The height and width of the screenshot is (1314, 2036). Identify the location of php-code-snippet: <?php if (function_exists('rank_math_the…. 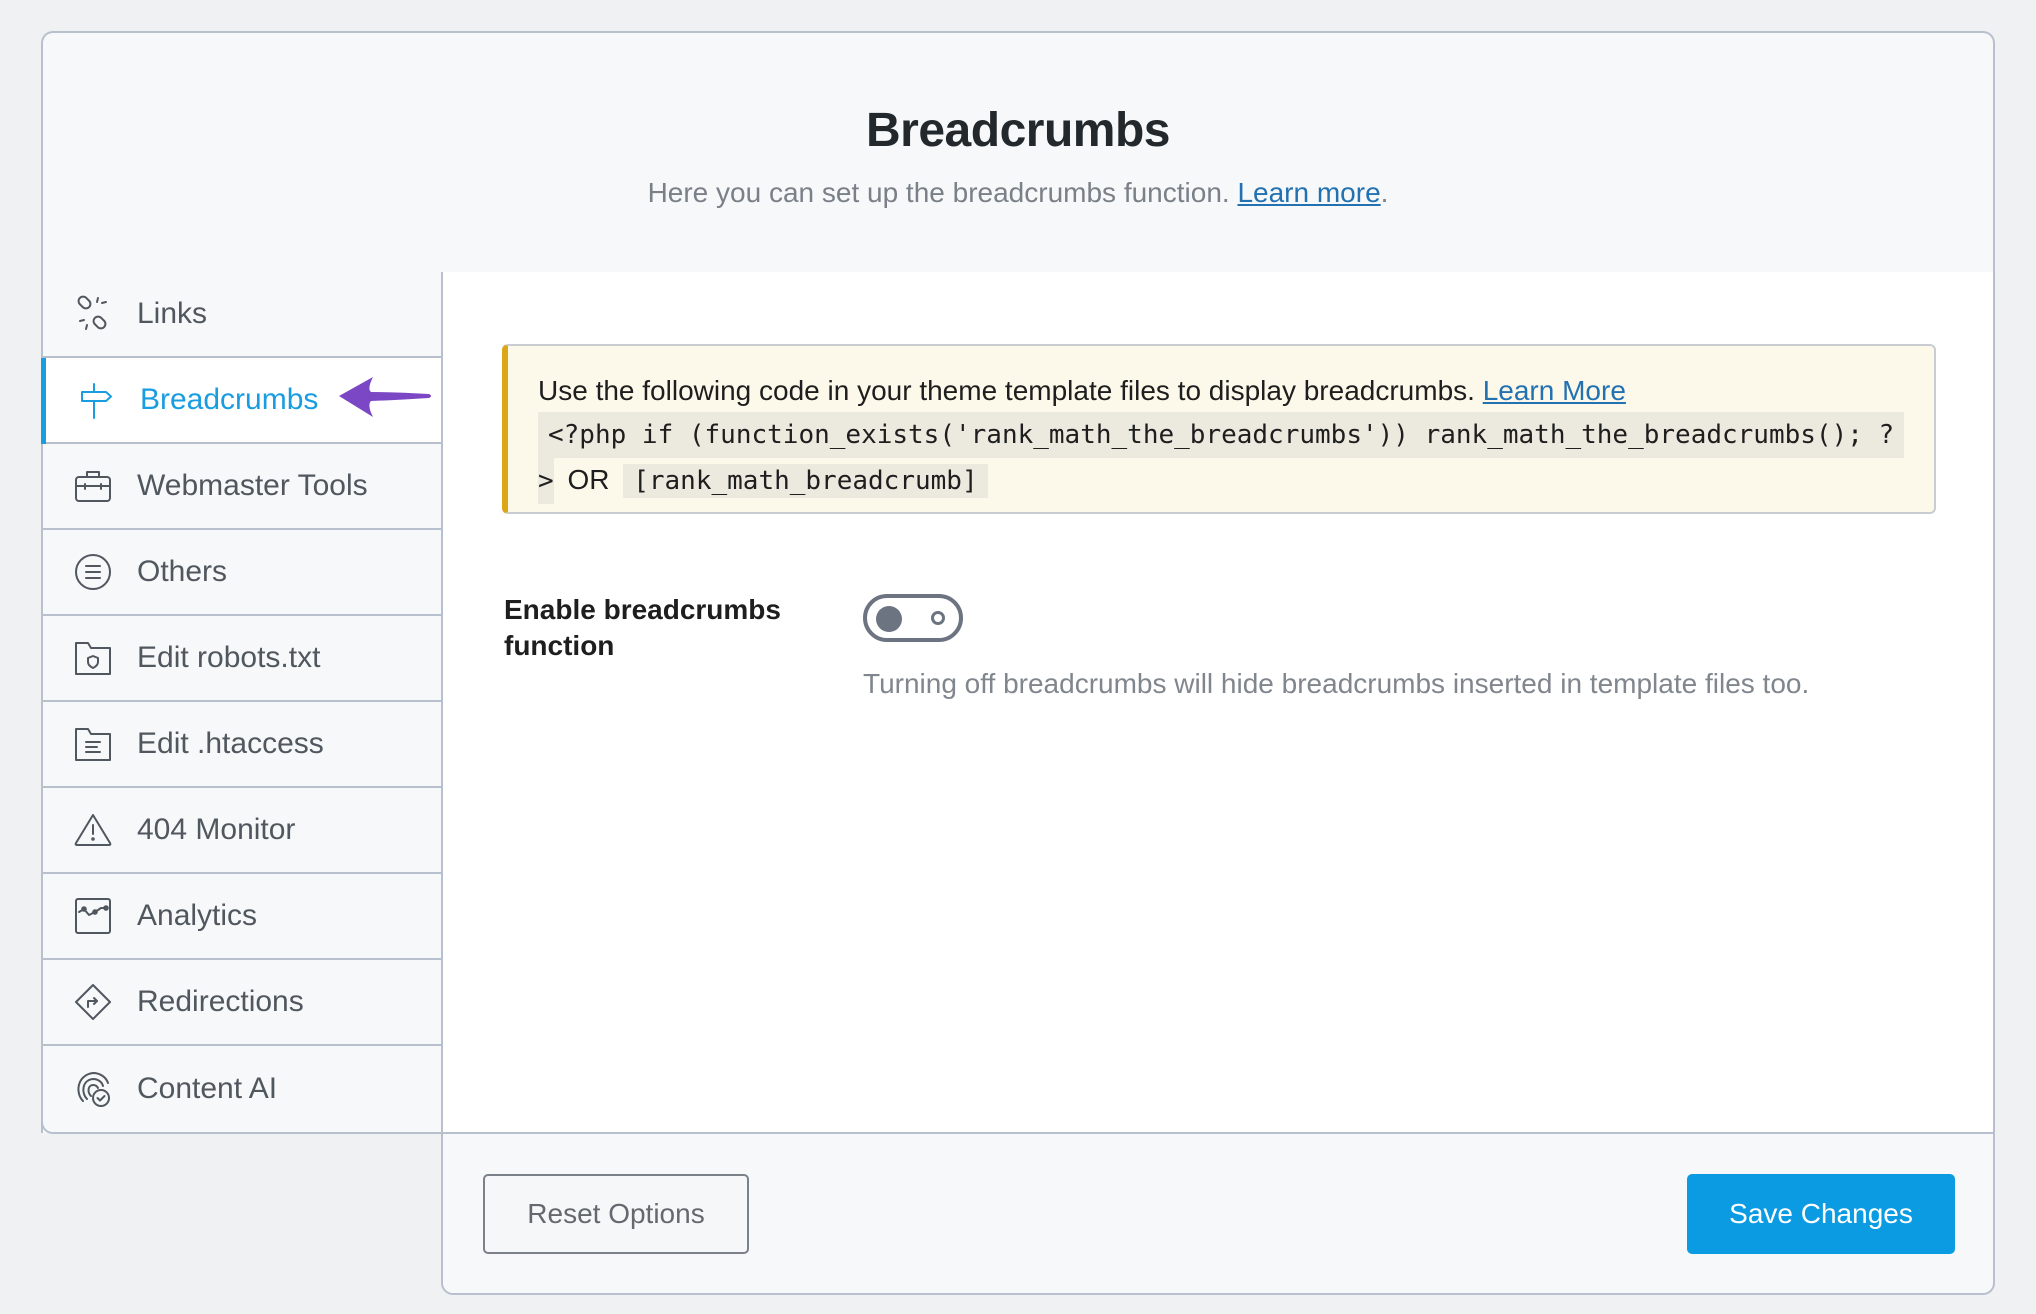
(1221, 435).